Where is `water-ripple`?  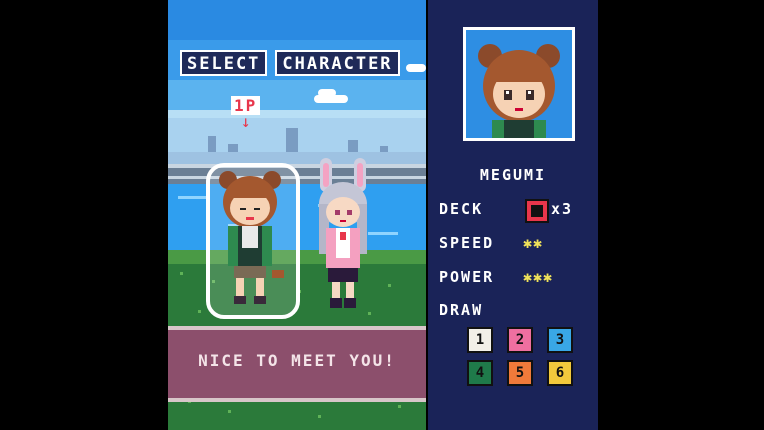
water-ripple is located at coordinates (193, 197).